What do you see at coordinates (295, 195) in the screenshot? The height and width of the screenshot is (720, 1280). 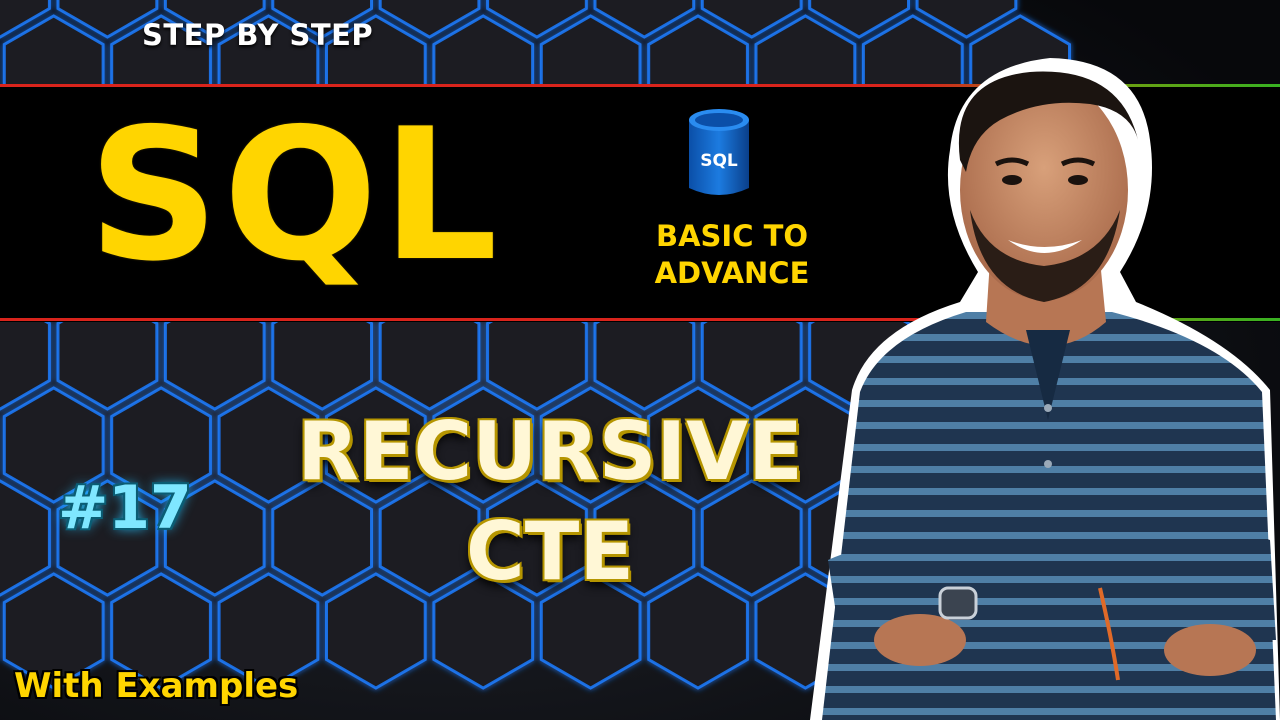 I see `course-title: SQL` at bounding box center [295, 195].